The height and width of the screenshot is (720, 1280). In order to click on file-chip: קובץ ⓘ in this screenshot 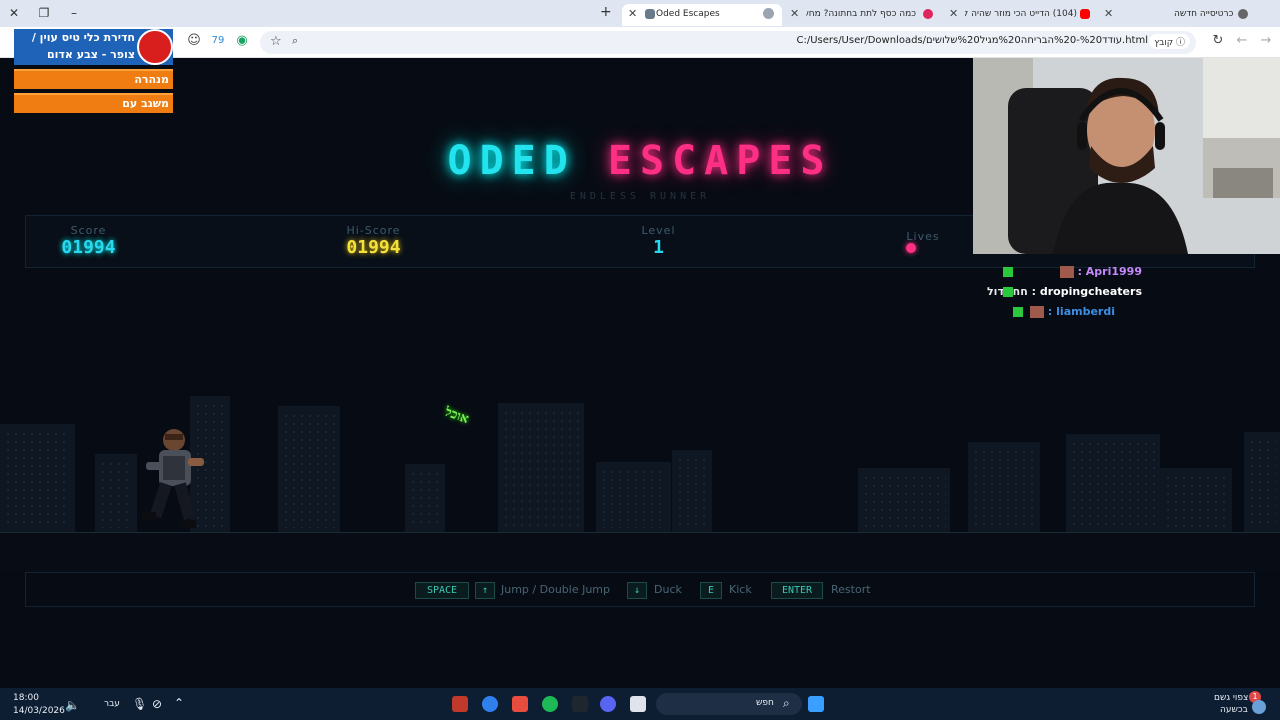, I will do `click(1169, 41)`.